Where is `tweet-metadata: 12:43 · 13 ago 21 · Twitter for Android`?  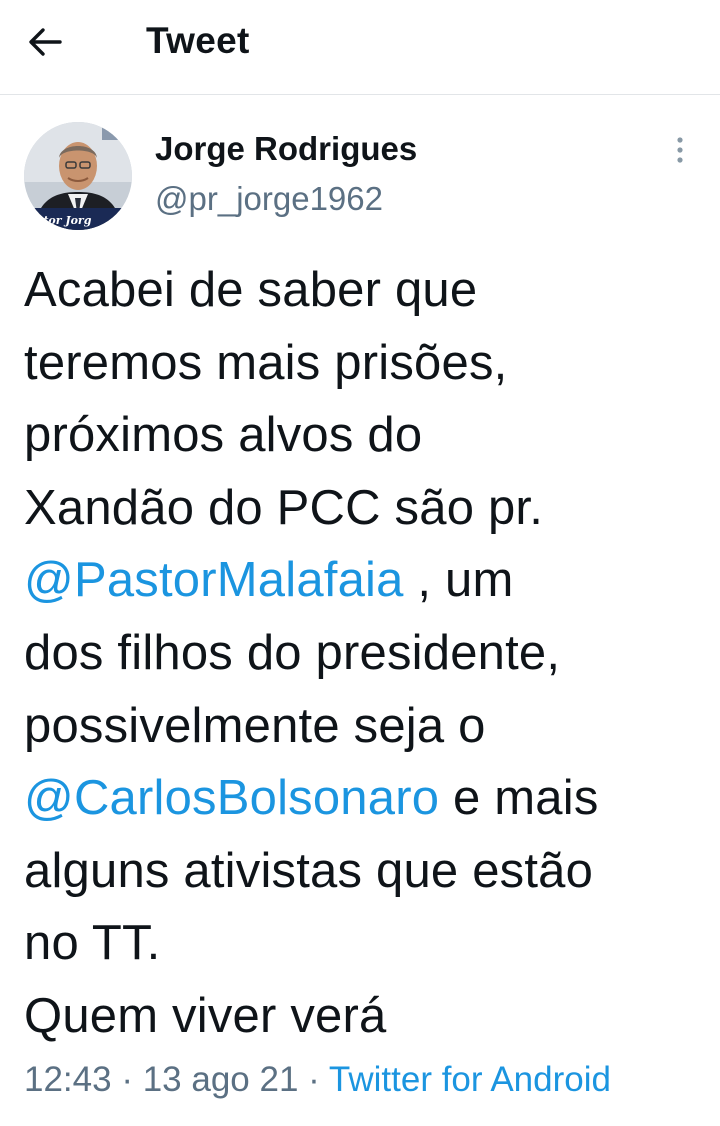 tweet-metadata: 12:43 · 13 ago 21 · Twitter for Android is located at coordinates (317, 1080).